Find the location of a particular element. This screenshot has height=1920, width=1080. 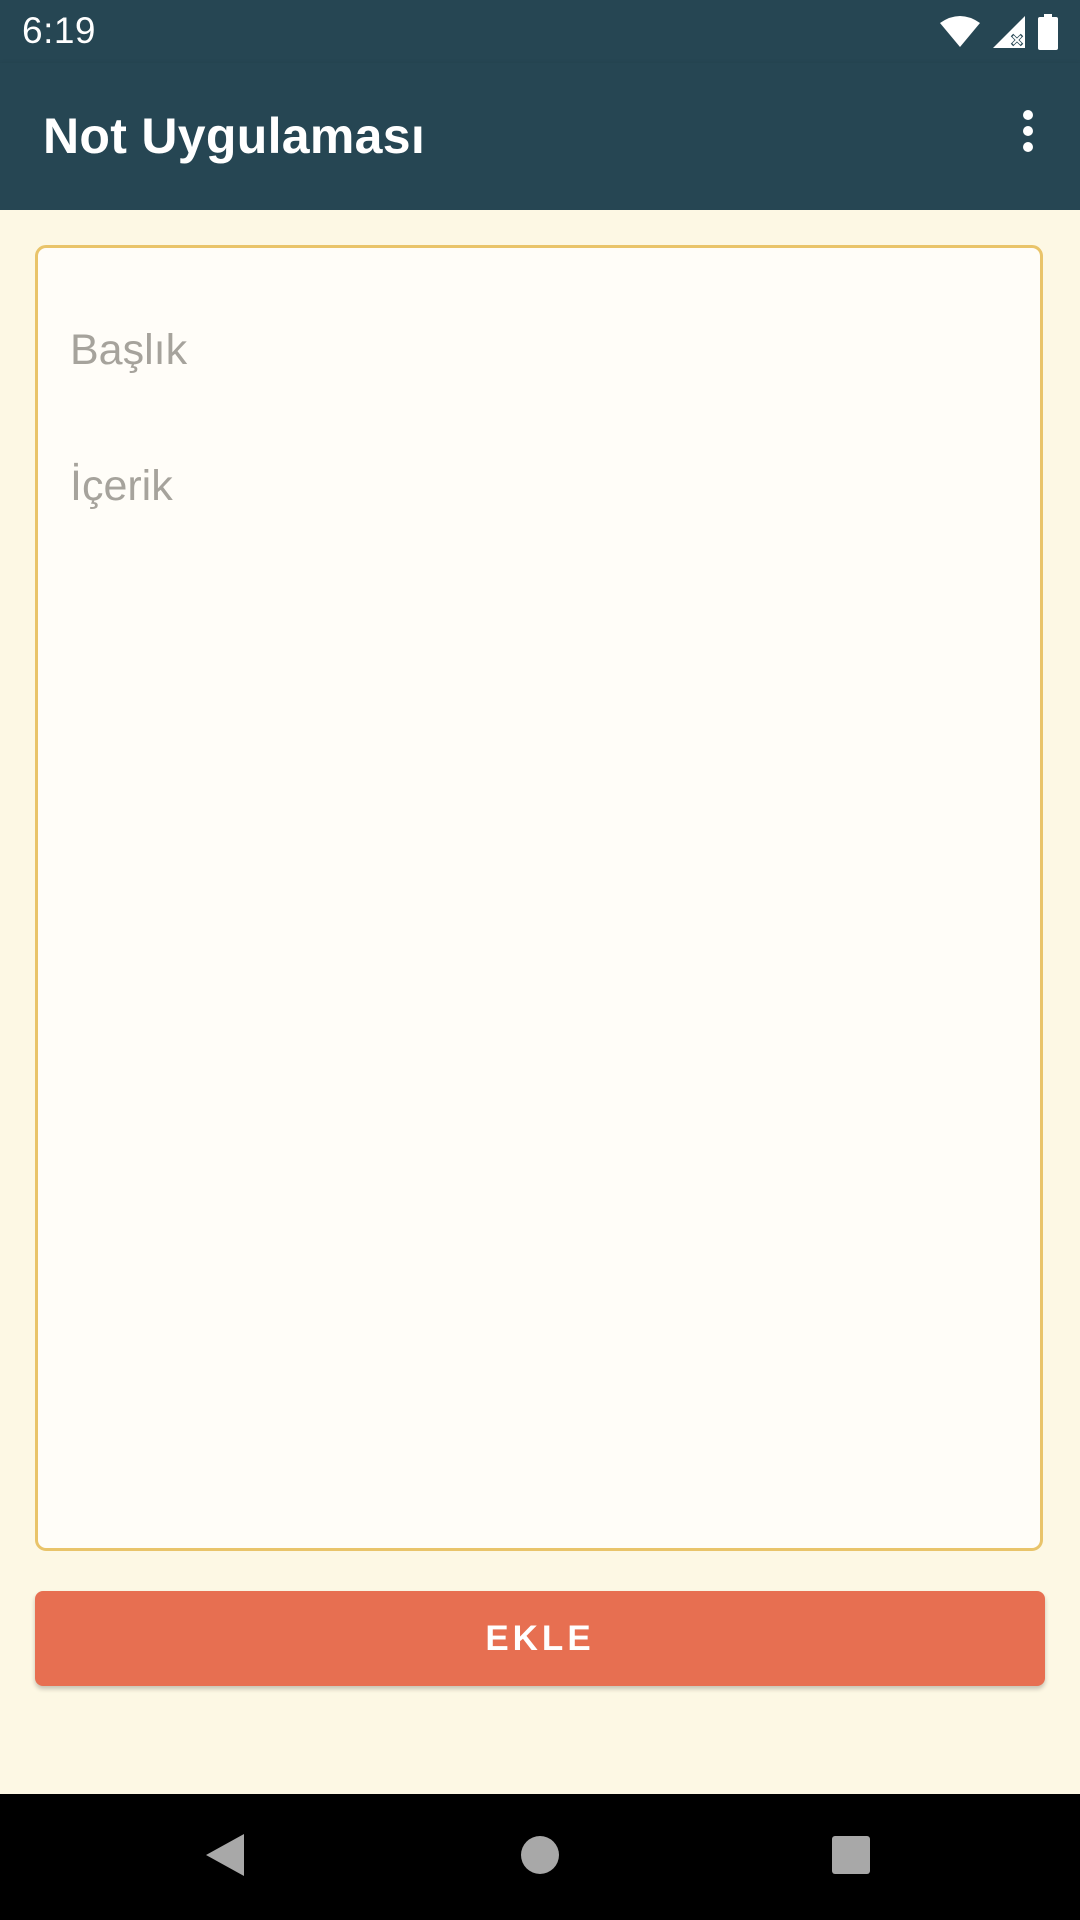

title-input is located at coordinates (520, 350).